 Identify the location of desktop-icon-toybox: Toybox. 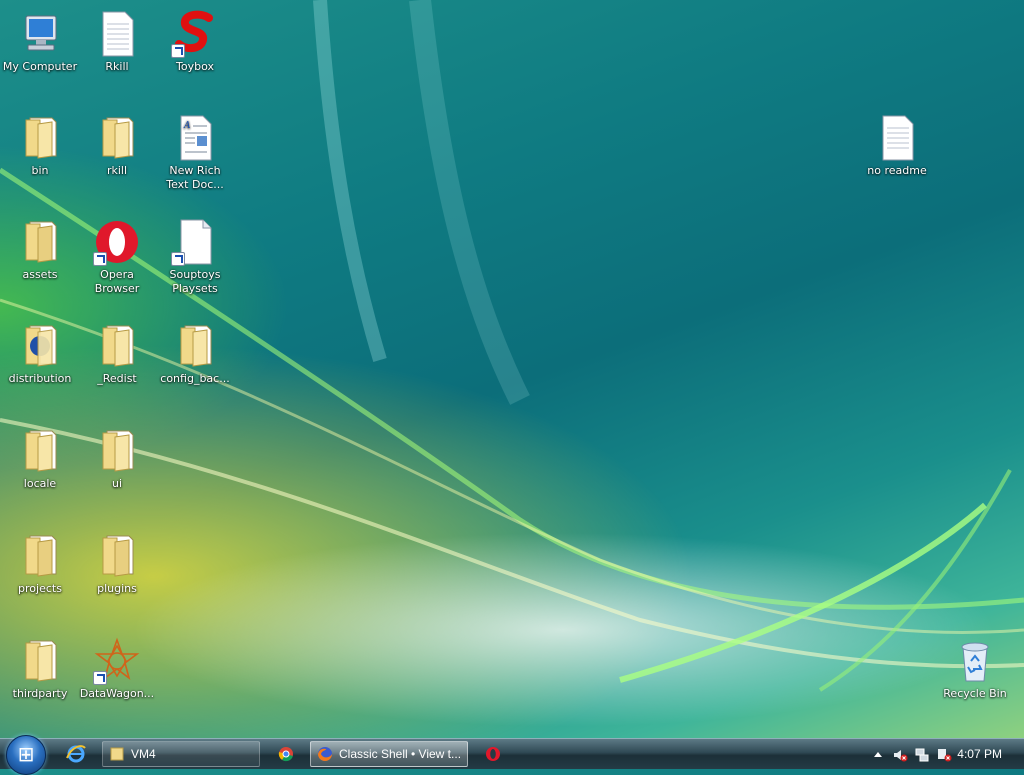
(195, 42).